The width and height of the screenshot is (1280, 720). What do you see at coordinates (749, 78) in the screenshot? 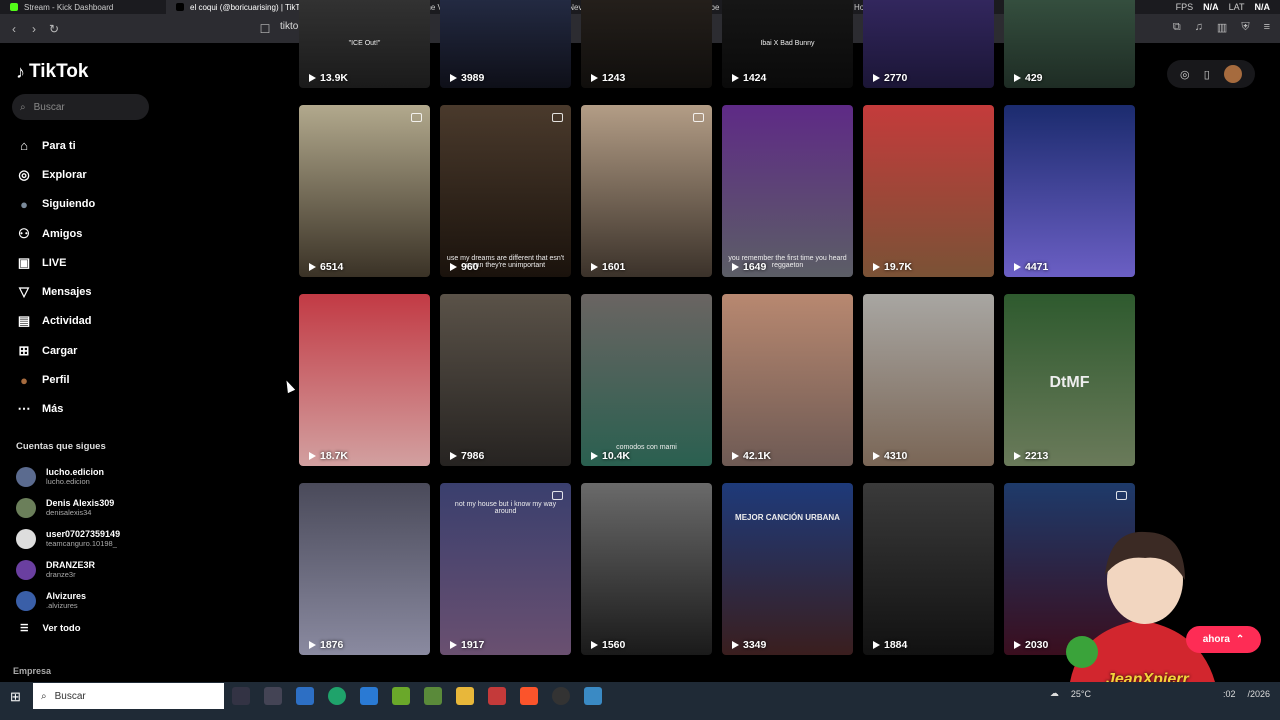
I see `view-count: 1424` at bounding box center [749, 78].